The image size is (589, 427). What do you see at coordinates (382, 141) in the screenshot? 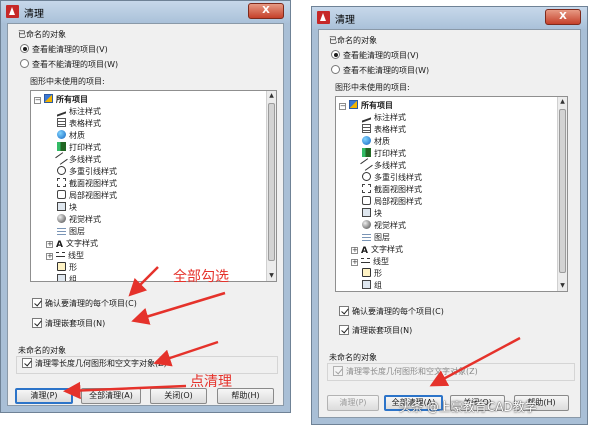
I see `tree-item-label: 材质` at bounding box center [382, 141].